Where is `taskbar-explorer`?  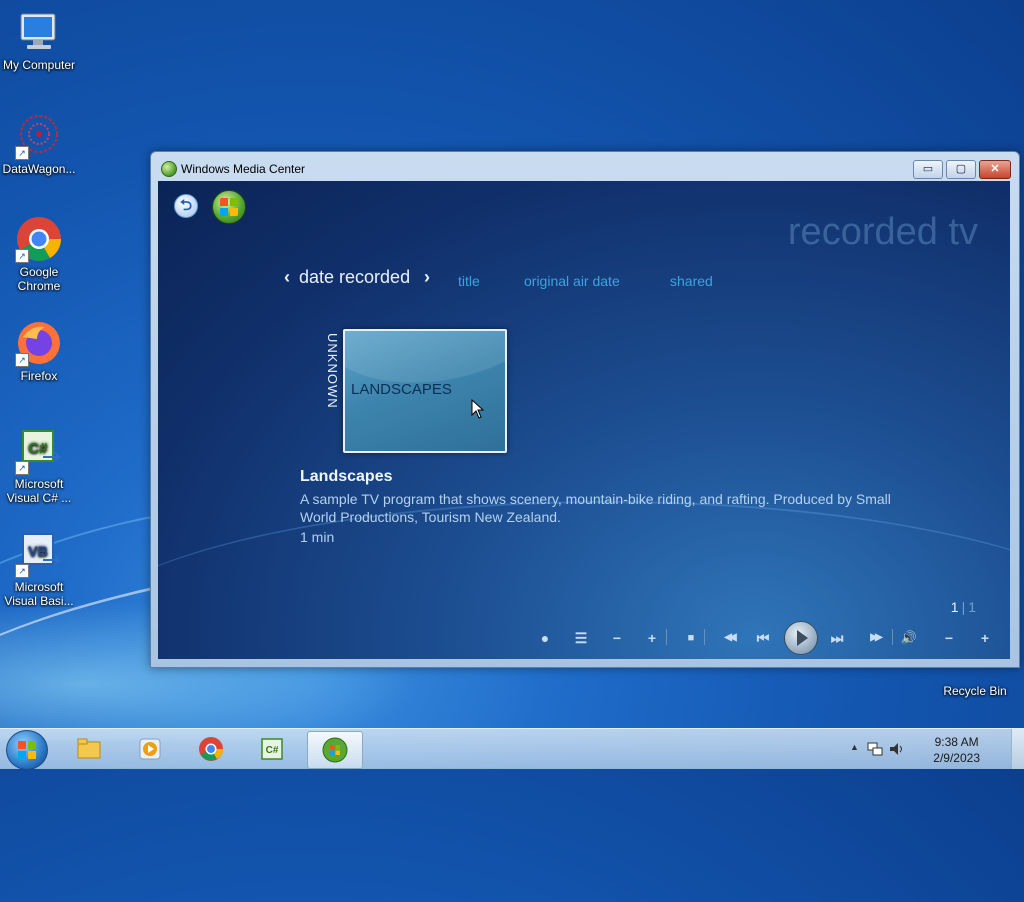 taskbar-explorer is located at coordinates (89, 749).